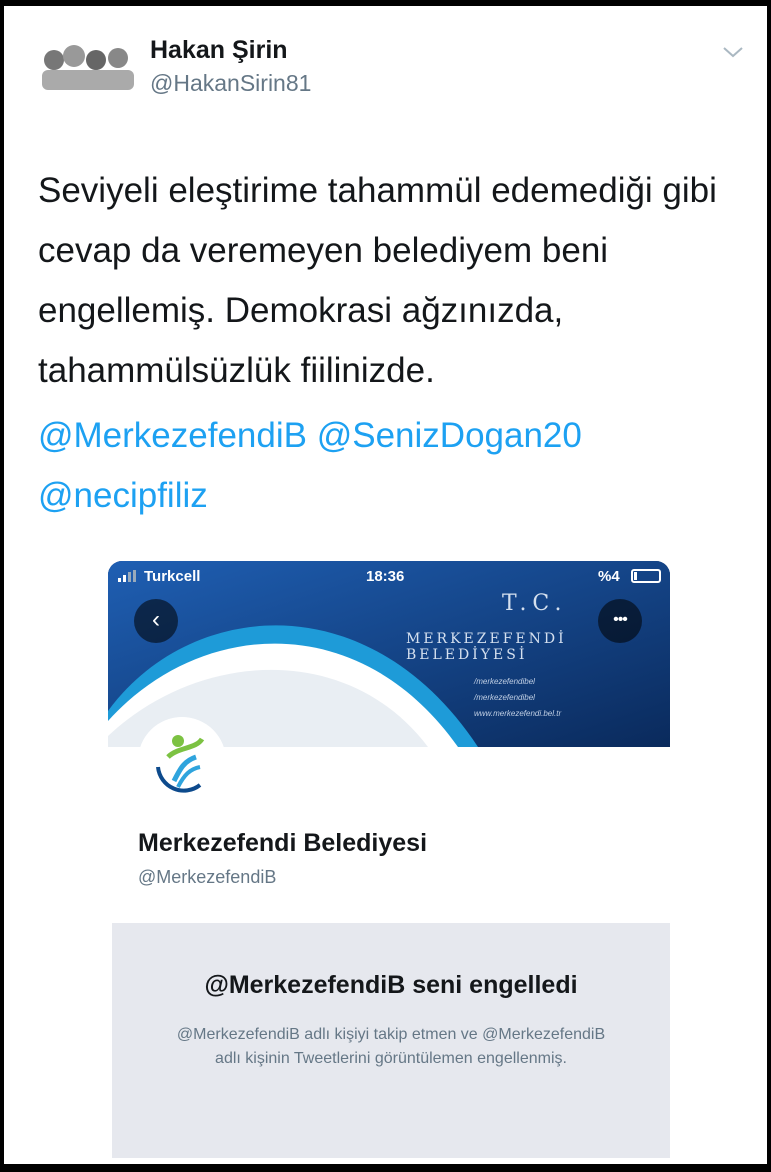 The width and height of the screenshot is (771, 1172). What do you see at coordinates (518, 713) in the screenshot?
I see `cover-social-line: www.merkezefendi.bel.tr` at bounding box center [518, 713].